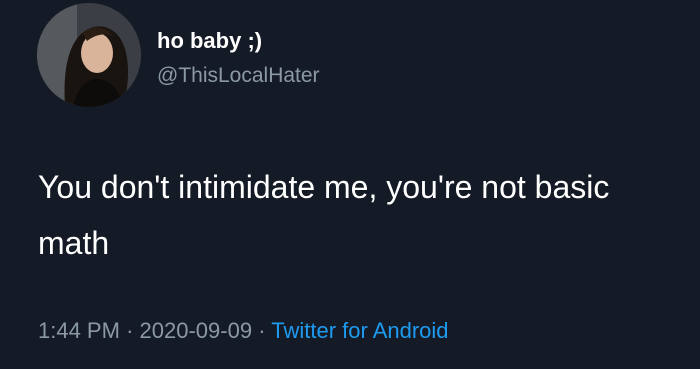 The height and width of the screenshot is (369, 700). I want to click on user-handle: @ThisLocalHater, so click(238, 76).